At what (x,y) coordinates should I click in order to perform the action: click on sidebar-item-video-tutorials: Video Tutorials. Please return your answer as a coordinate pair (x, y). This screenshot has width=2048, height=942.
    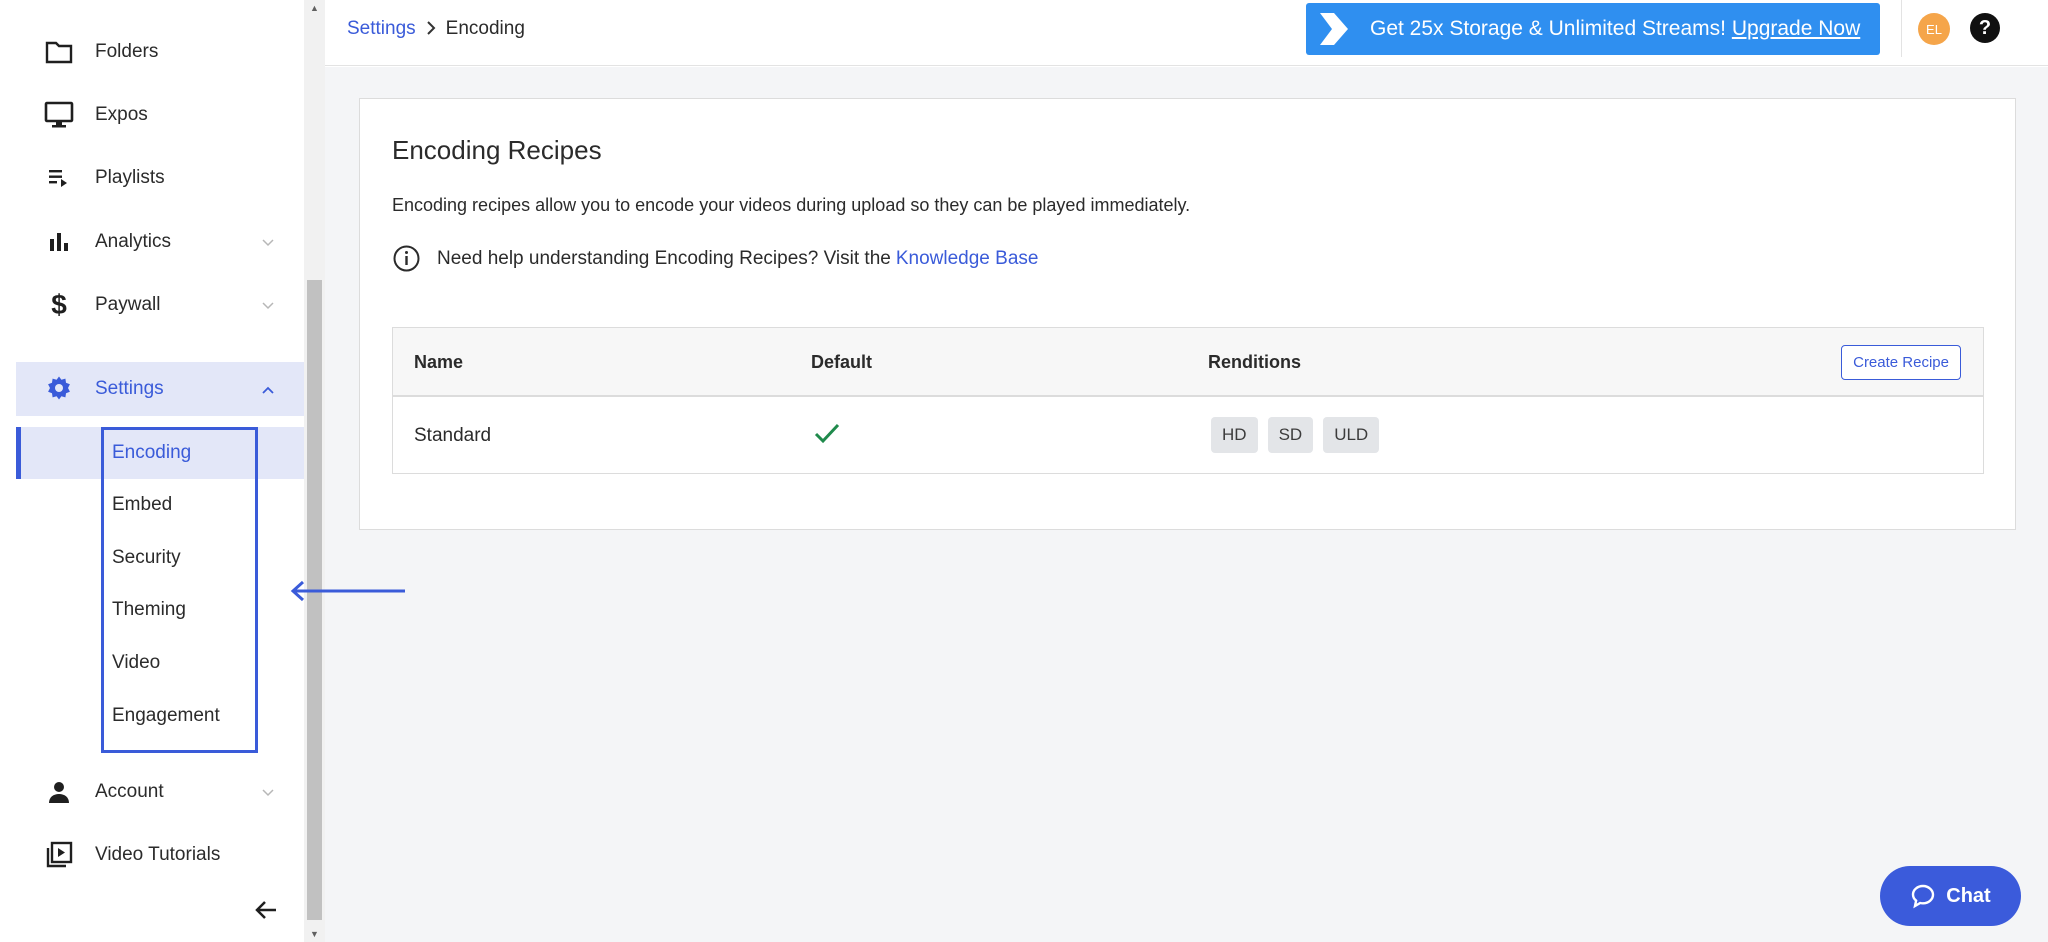
    Looking at the image, I should click on (160, 855).